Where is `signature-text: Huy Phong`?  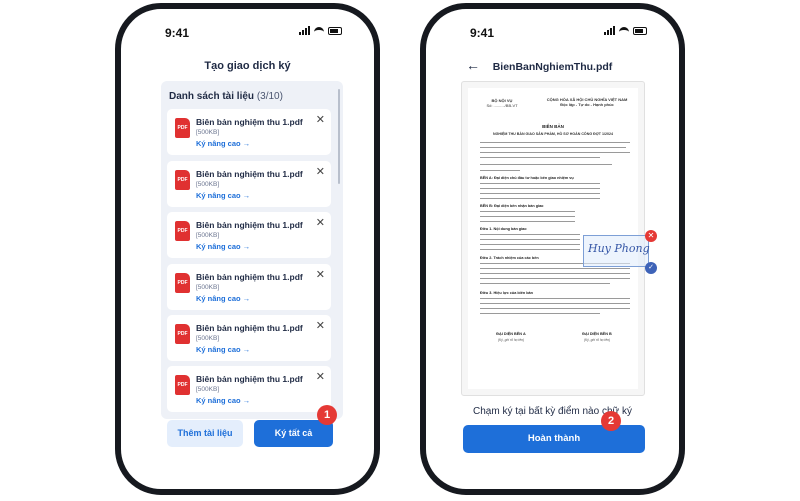 signature-text: Huy Phong is located at coordinates (619, 248).